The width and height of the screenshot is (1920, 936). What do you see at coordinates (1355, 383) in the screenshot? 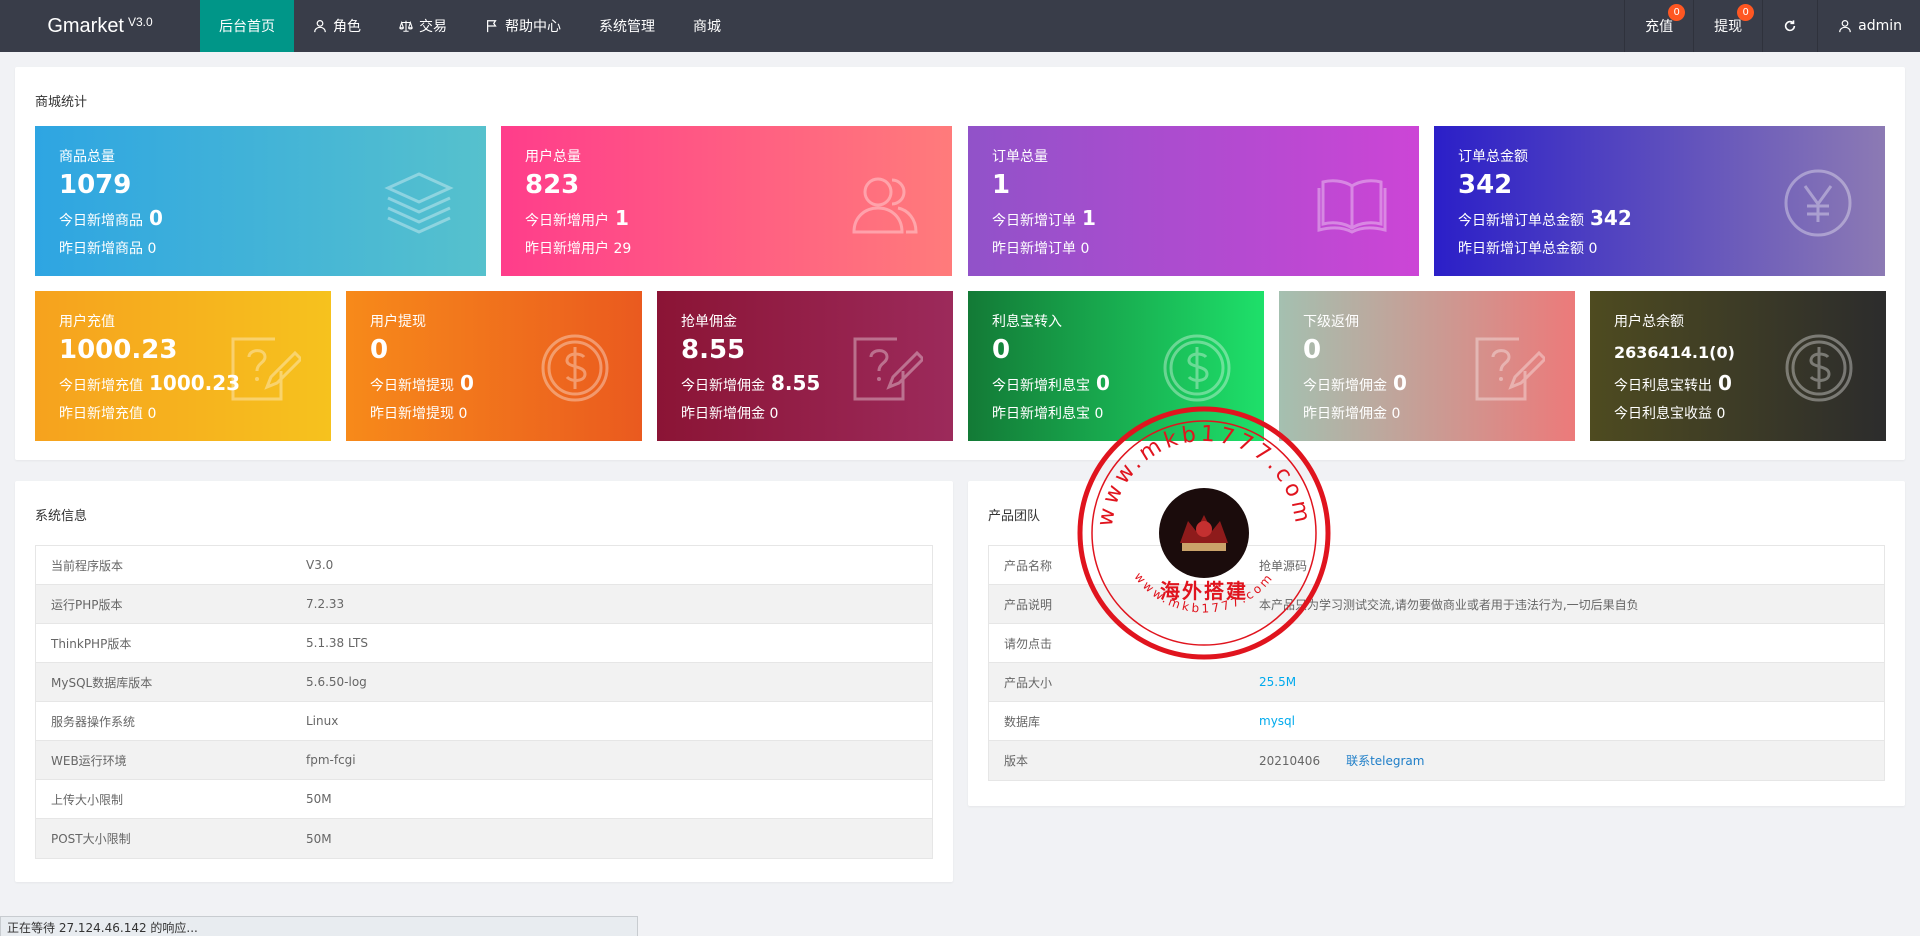
I see `stat-card-today: 今日新增佣金 0` at bounding box center [1355, 383].